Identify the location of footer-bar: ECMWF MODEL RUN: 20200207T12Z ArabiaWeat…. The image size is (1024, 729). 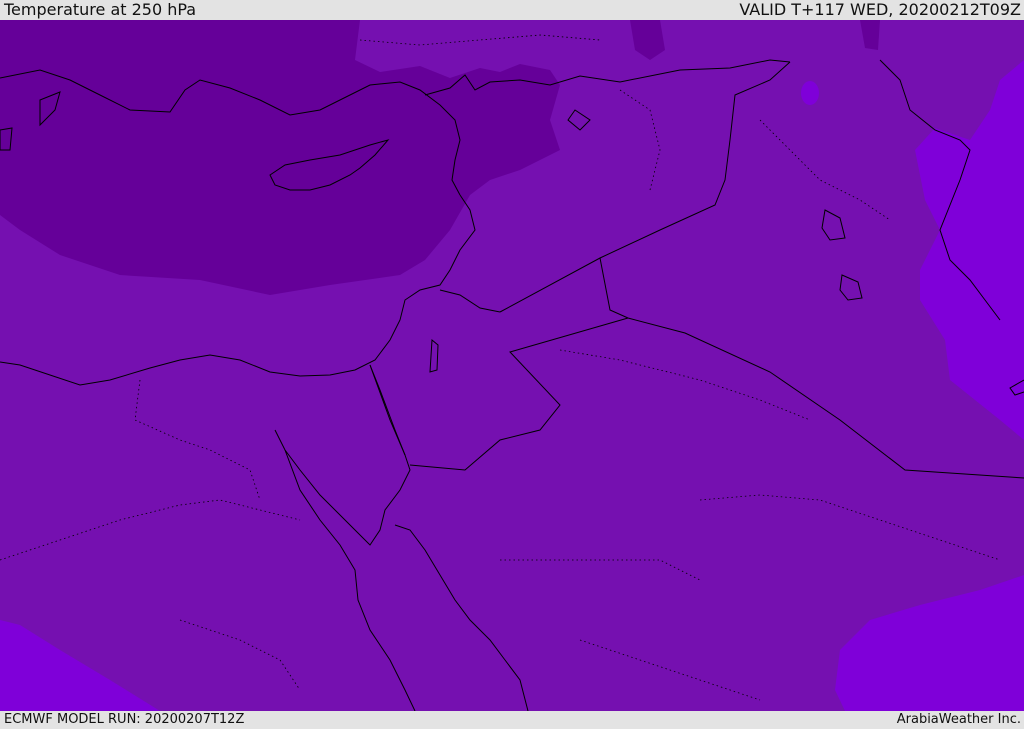
(512, 720).